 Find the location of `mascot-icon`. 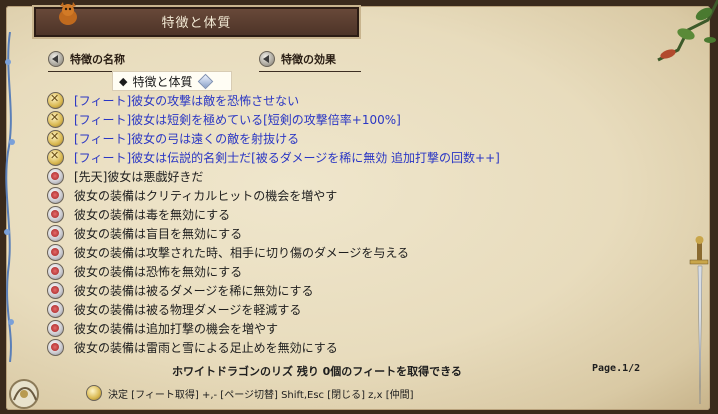

mascot-icon is located at coordinates (68, 13).